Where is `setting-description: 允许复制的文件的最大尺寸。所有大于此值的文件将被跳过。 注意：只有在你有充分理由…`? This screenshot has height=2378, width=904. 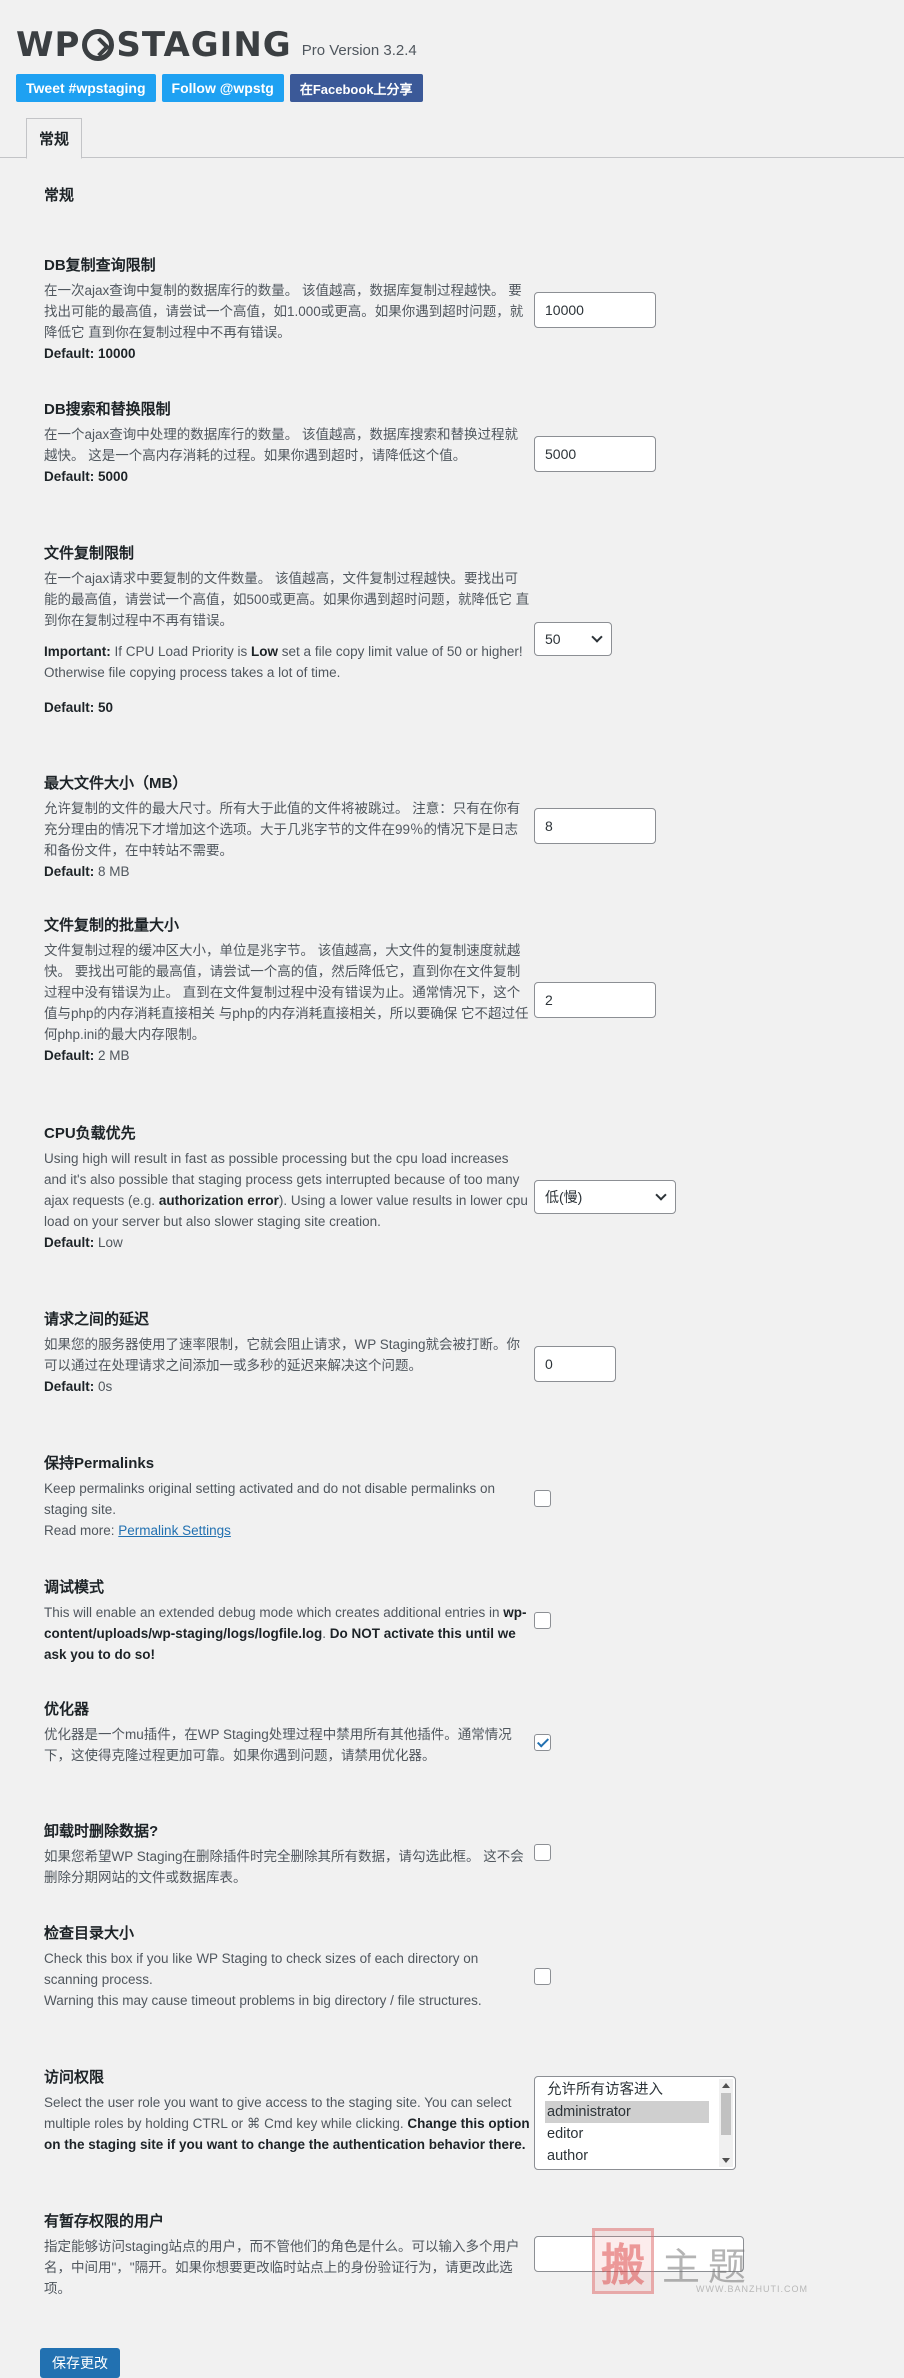 setting-description: 允许复制的文件的最大尺寸。所有大于此值的文件将被跳过。 注意：只有在你有充分理由… is located at coordinates (282, 829).